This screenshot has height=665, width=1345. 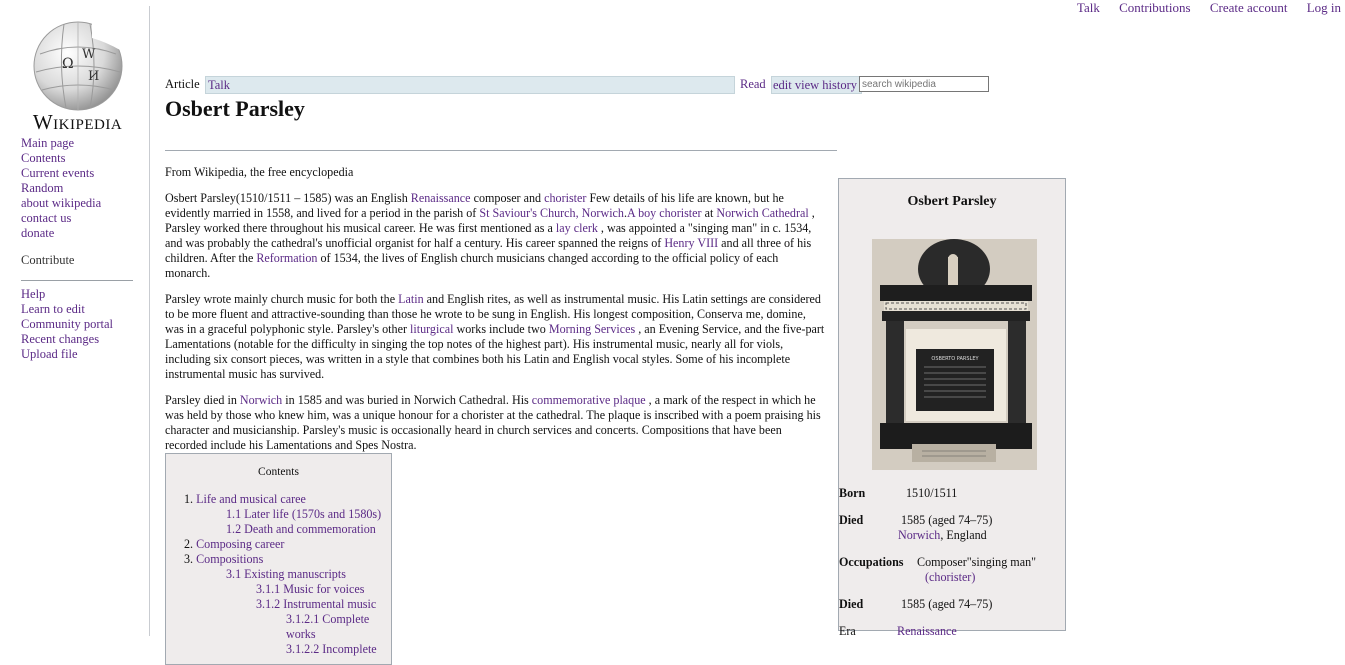 I want to click on text-run: Parsley died in, so click(x=202, y=400).